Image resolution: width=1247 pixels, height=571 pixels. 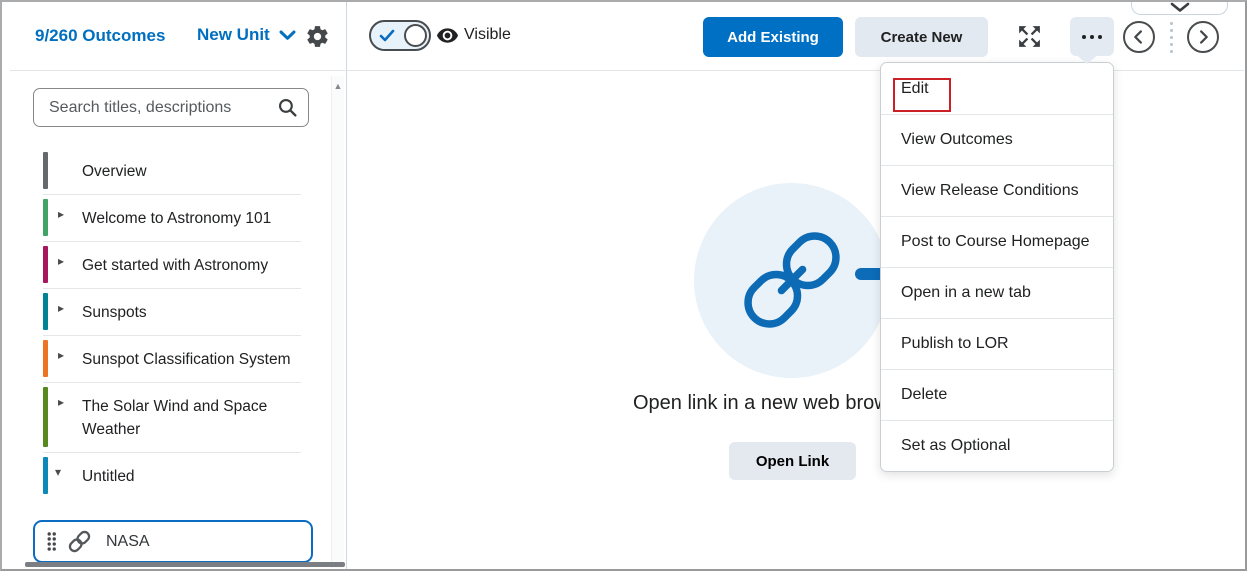 What do you see at coordinates (387, 35) in the screenshot?
I see `check-icon` at bounding box center [387, 35].